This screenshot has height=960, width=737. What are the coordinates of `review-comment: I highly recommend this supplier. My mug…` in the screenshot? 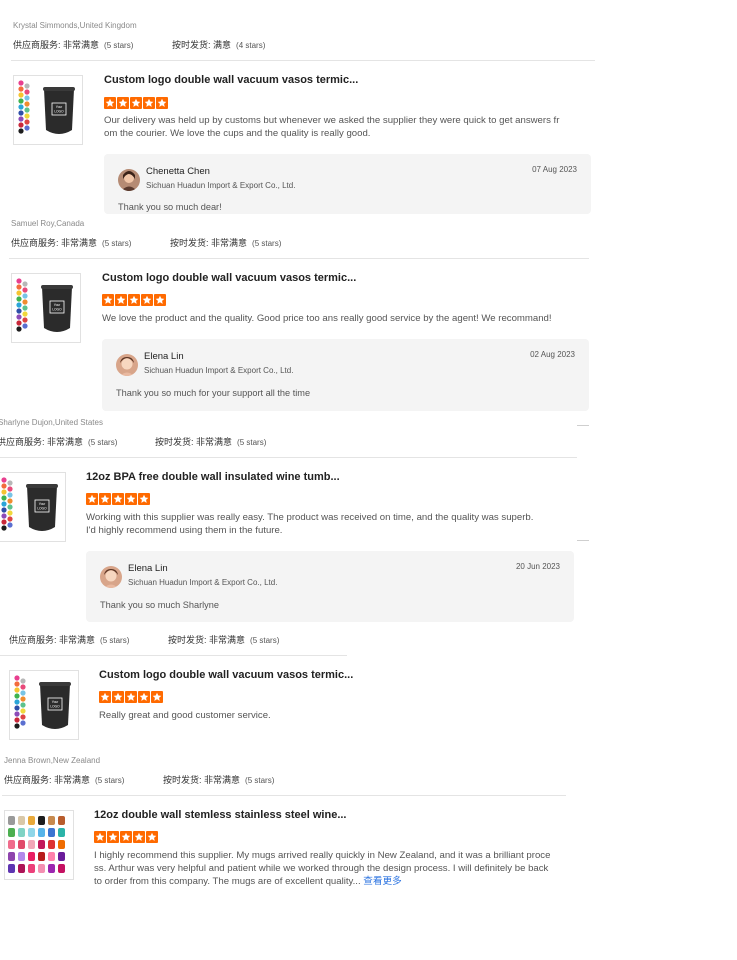 It's located at (329, 868).